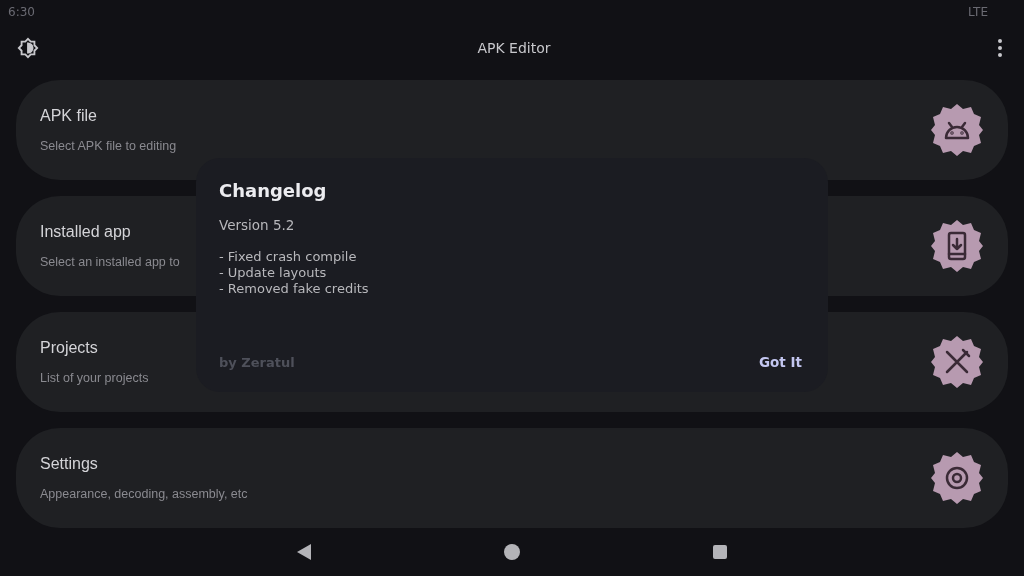 This screenshot has width=1024, height=576. Describe the element at coordinates (21, 12) in the screenshot. I see `status-time: 6:30` at that location.